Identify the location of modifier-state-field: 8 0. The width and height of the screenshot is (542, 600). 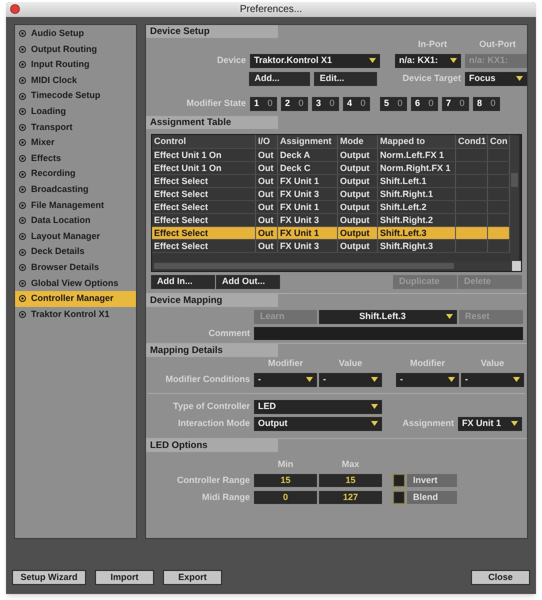
(486, 103).